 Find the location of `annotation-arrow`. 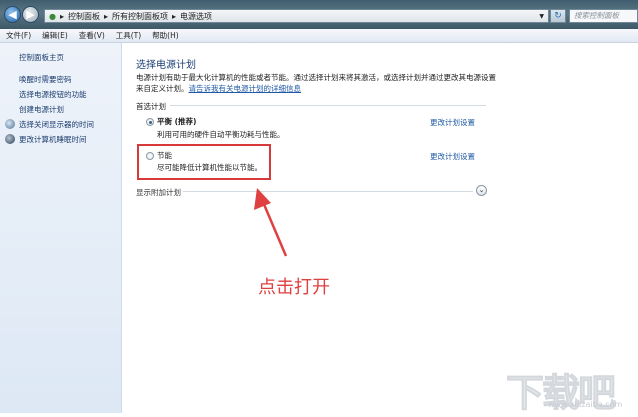

annotation-arrow is located at coordinates (271, 222).